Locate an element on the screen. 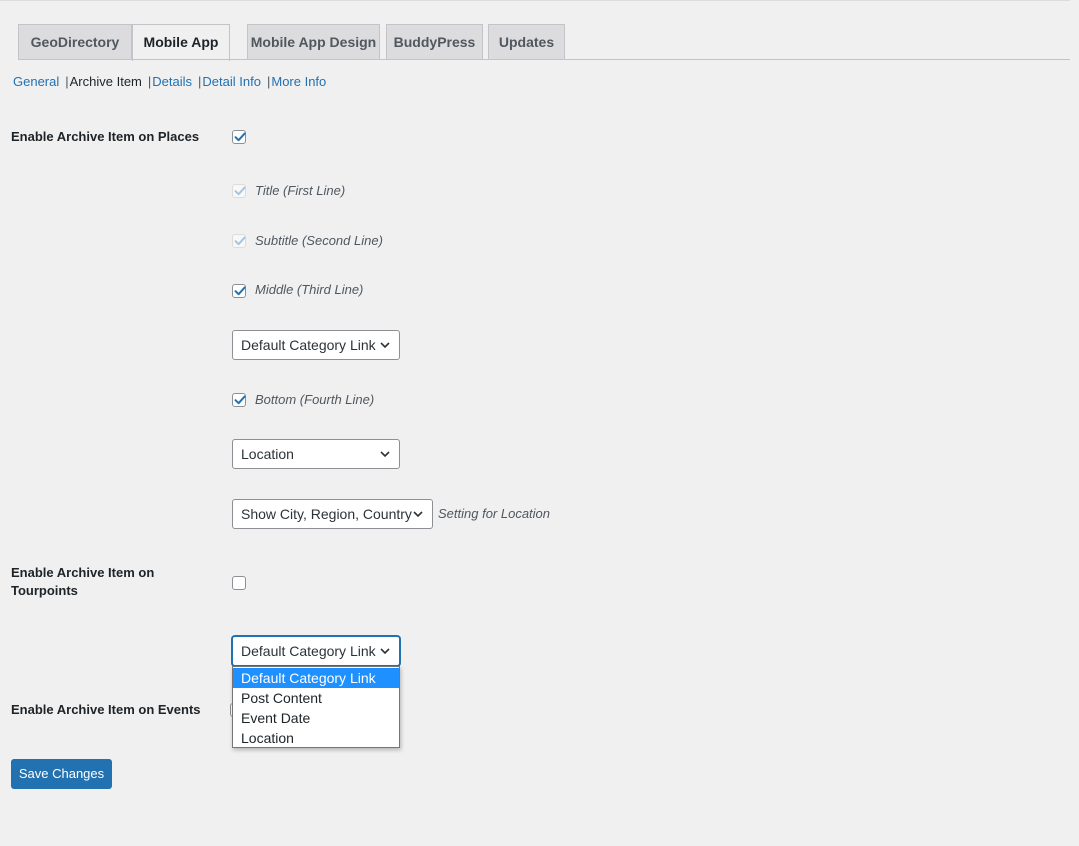 This screenshot has width=1079, height=846. subnav-archive-item: Archive Item is located at coordinates (106, 81).